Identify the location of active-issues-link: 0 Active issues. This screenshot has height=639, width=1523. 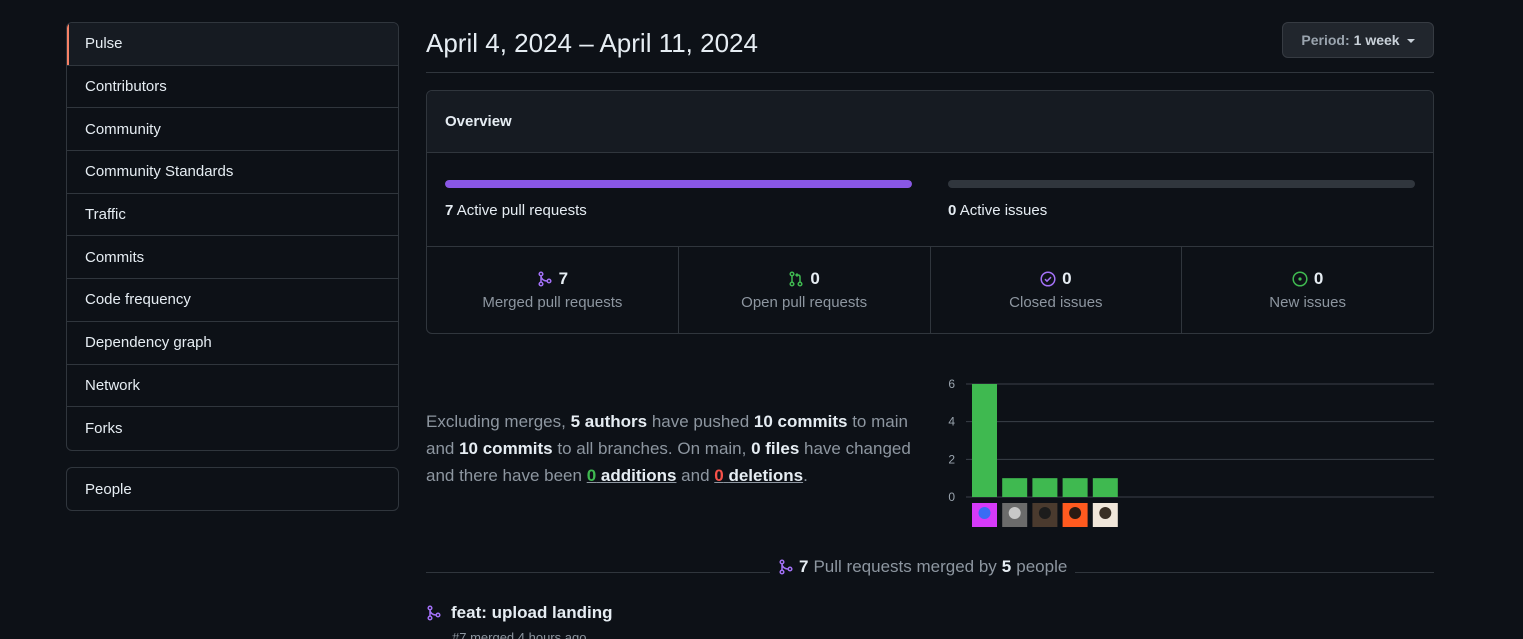
(997, 210).